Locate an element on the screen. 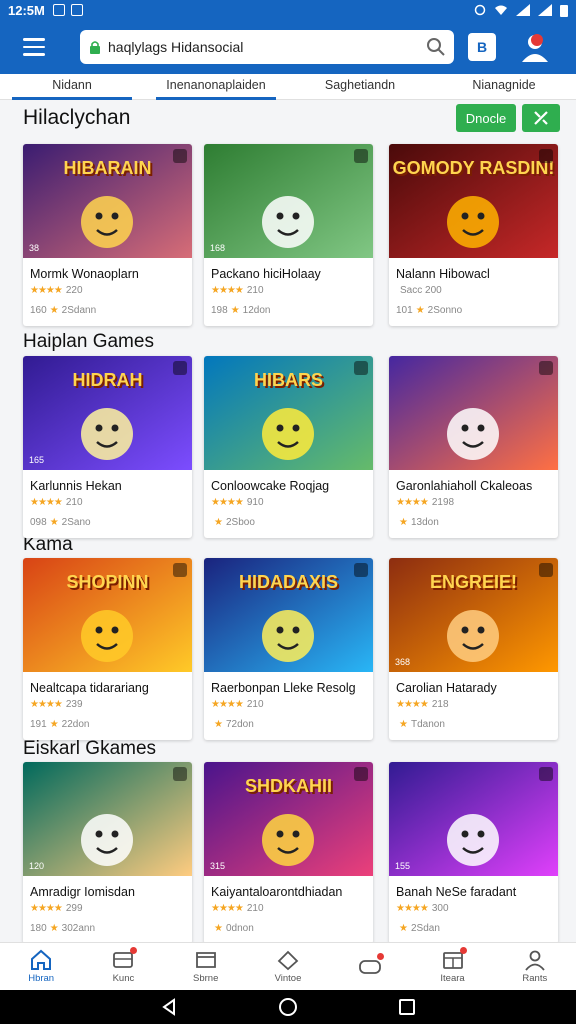 The height and width of the screenshot is (1024, 576). tools-button is located at coordinates (541, 118).